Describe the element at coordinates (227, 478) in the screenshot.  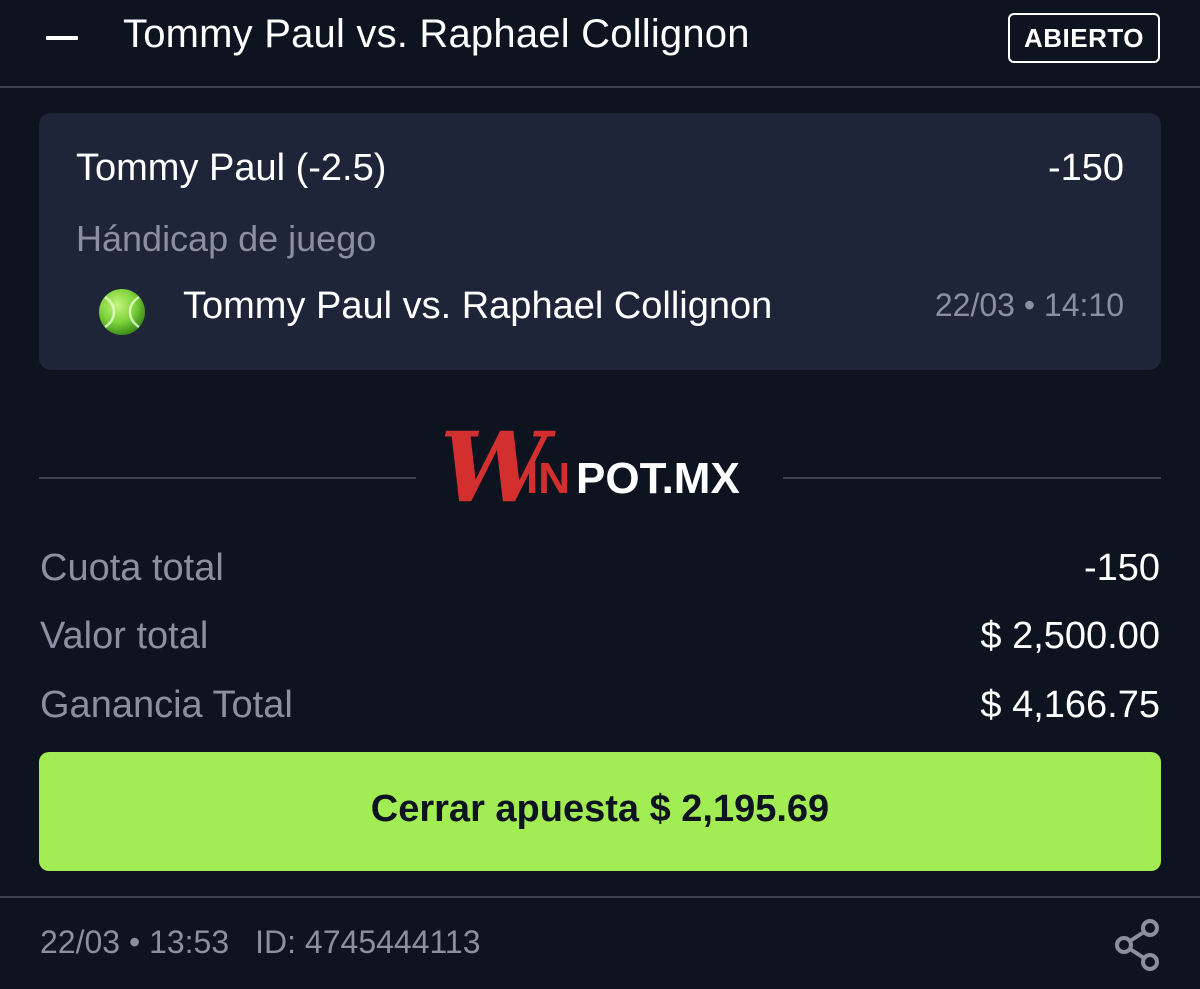
I see `divider-left` at that location.